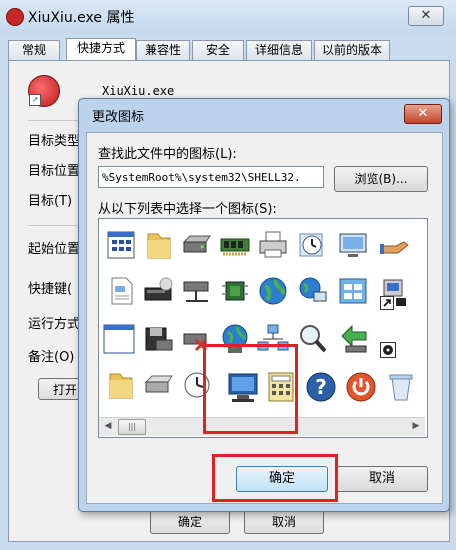 Image resolution: width=456 pixels, height=550 pixels. I want to click on window-list-icon, so click(121, 245).